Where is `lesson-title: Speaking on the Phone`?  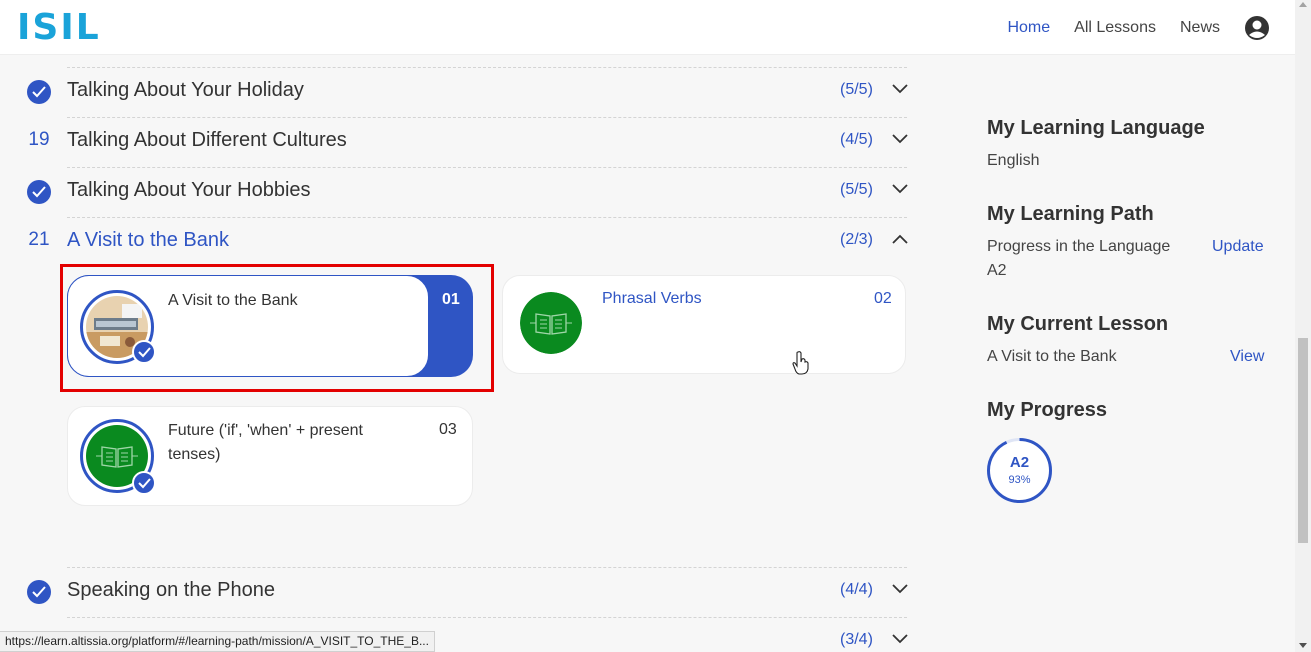
lesson-title: Speaking on the Phone is located at coordinates (171, 590).